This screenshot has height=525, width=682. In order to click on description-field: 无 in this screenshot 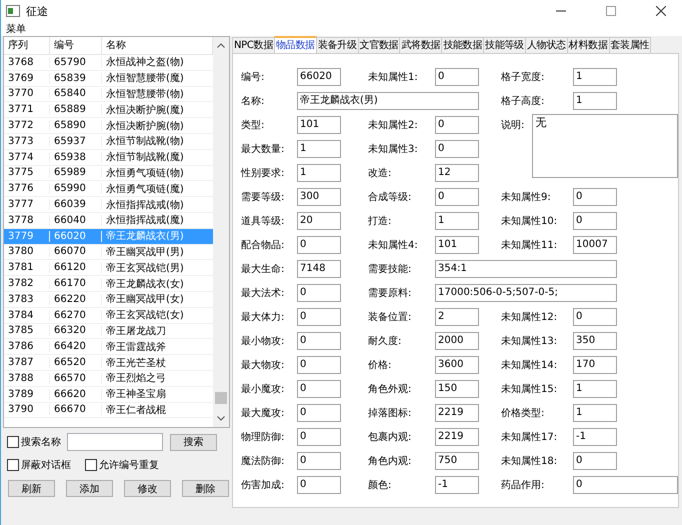, I will do `click(605, 146)`.